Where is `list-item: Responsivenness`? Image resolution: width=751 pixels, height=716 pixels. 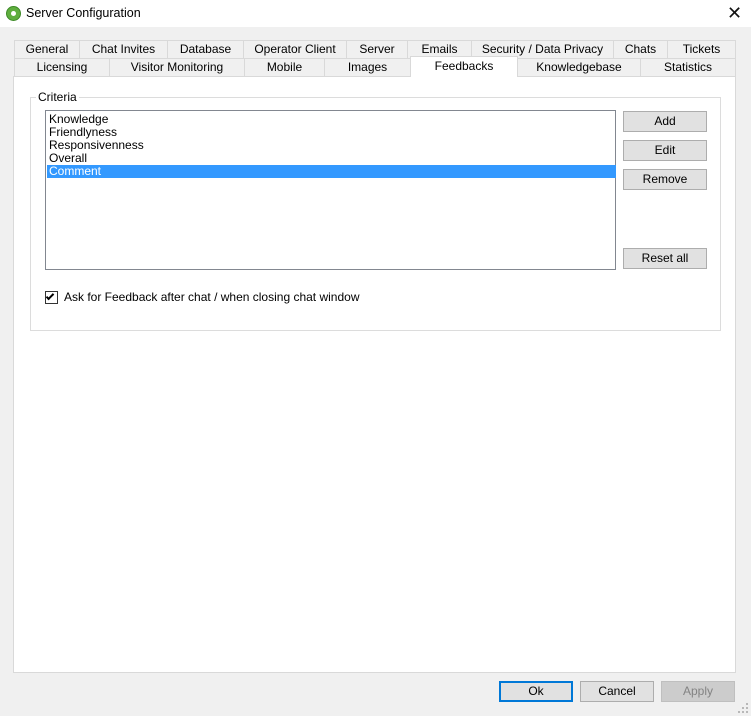
list-item: Responsivenness is located at coordinates (331, 145).